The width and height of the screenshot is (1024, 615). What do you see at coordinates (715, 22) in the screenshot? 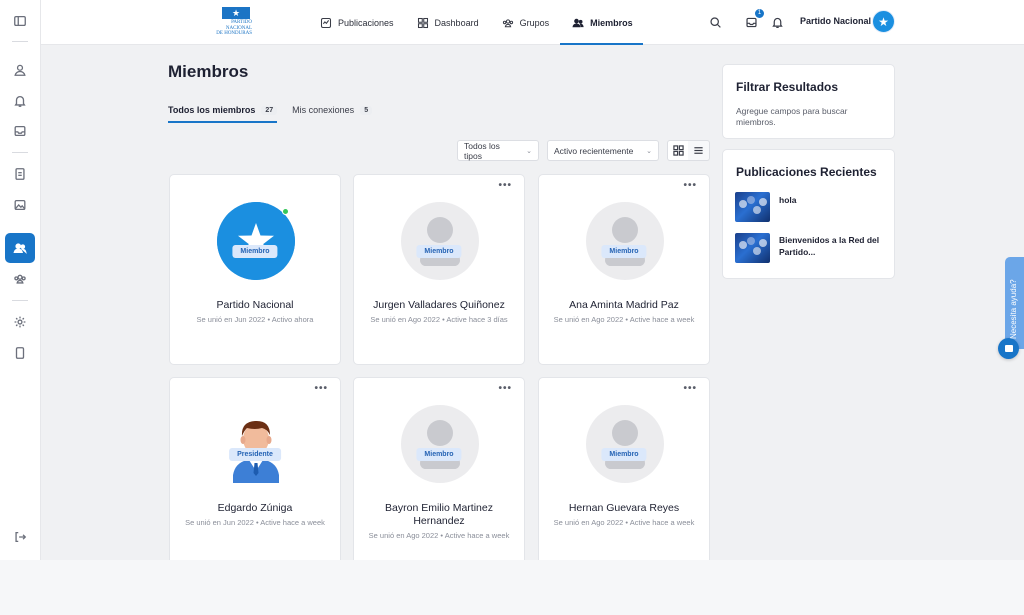
I see `search-icon` at bounding box center [715, 22].